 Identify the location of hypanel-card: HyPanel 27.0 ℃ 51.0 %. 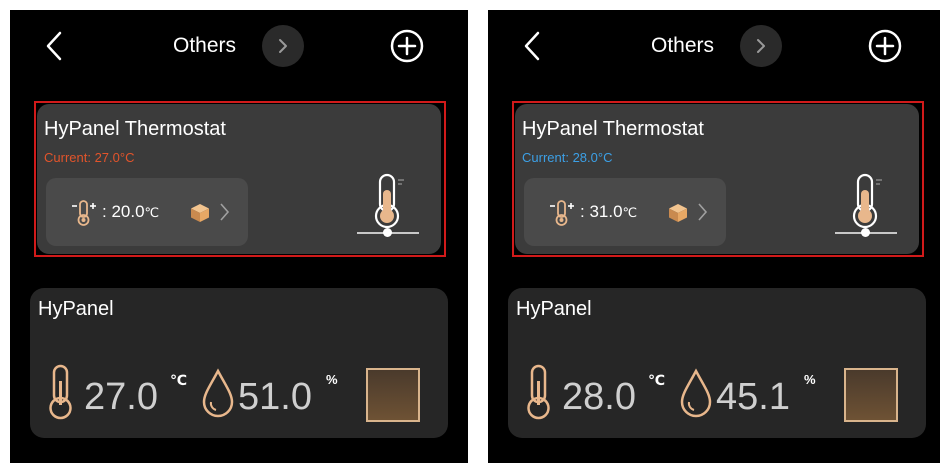
(239, 363).